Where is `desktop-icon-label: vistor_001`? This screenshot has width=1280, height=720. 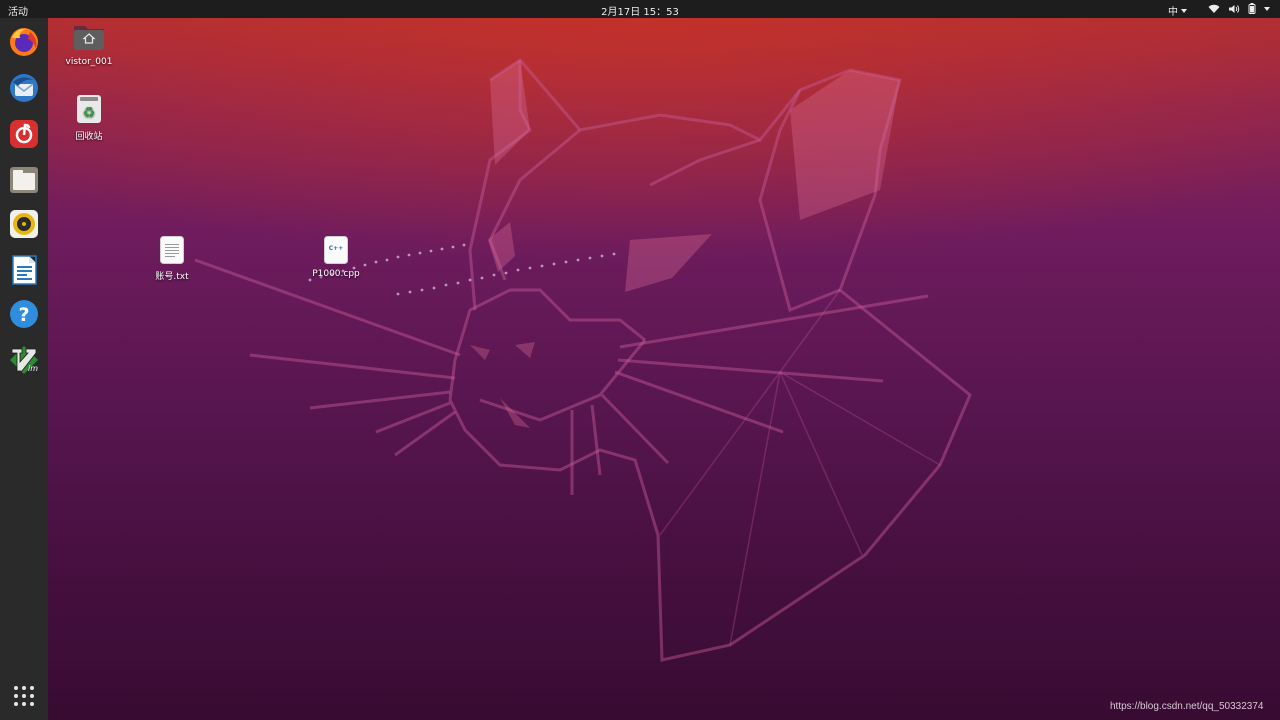 desktop-icon-label: vistor_001 is located at coordinates (89, 62).